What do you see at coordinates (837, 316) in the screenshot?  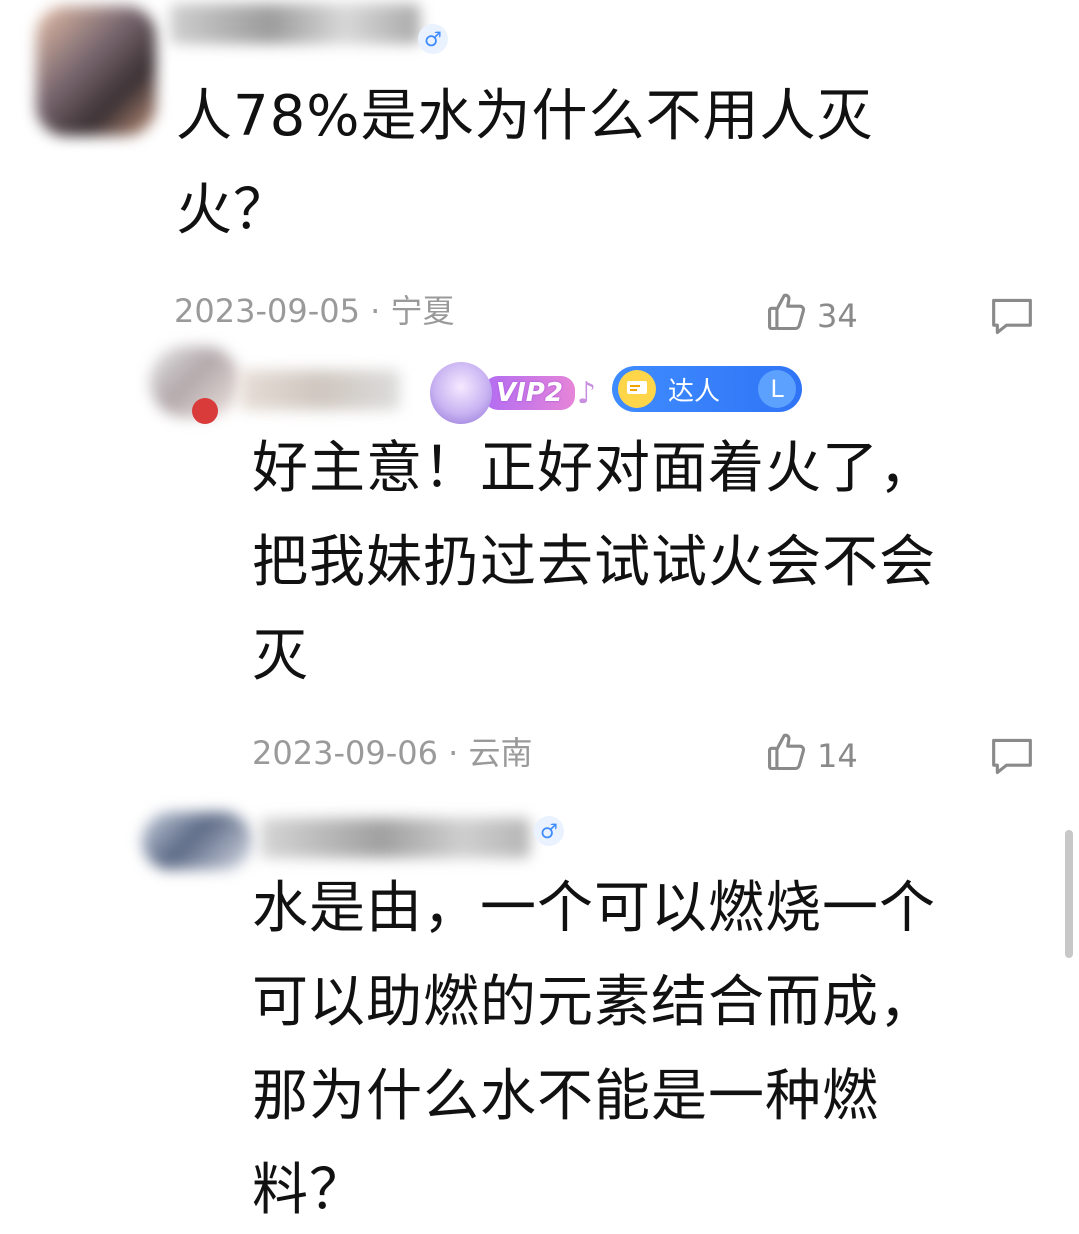 I see `like-count: 34` at bounding box center [837, 316].